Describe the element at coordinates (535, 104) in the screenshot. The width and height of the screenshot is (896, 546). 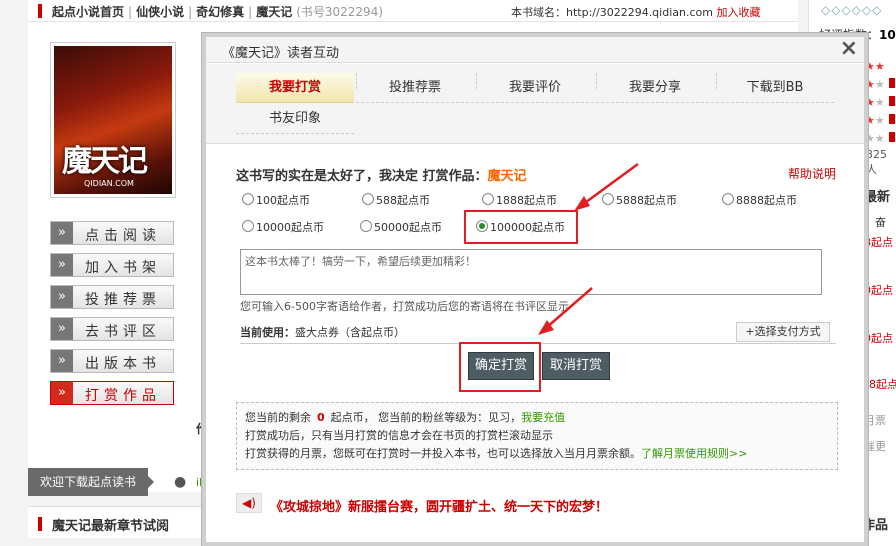
I see `interaction-tabs: 我要打赏 投推荐票 我要评价 我要分享 下载到BB 书友印象` at that location.